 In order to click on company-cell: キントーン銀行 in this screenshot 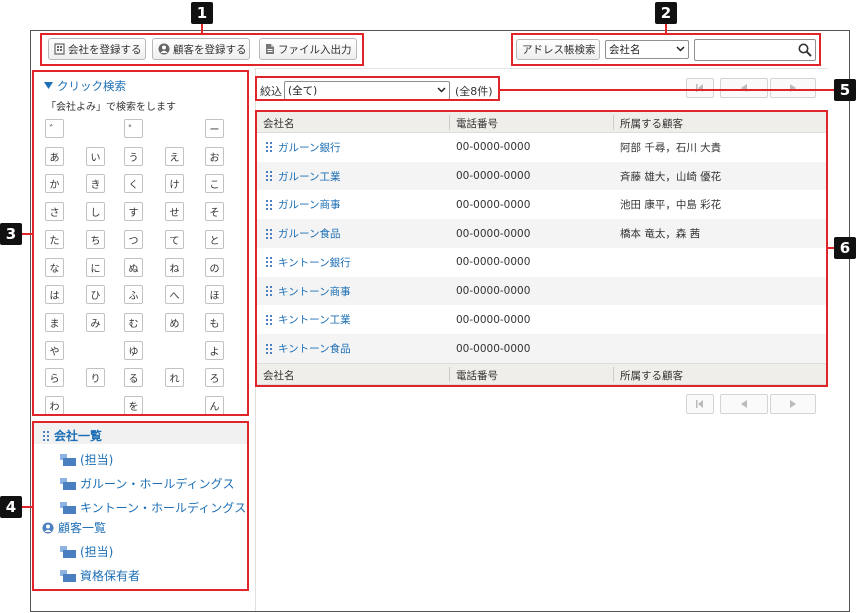, I will do `click(308, 262)`.